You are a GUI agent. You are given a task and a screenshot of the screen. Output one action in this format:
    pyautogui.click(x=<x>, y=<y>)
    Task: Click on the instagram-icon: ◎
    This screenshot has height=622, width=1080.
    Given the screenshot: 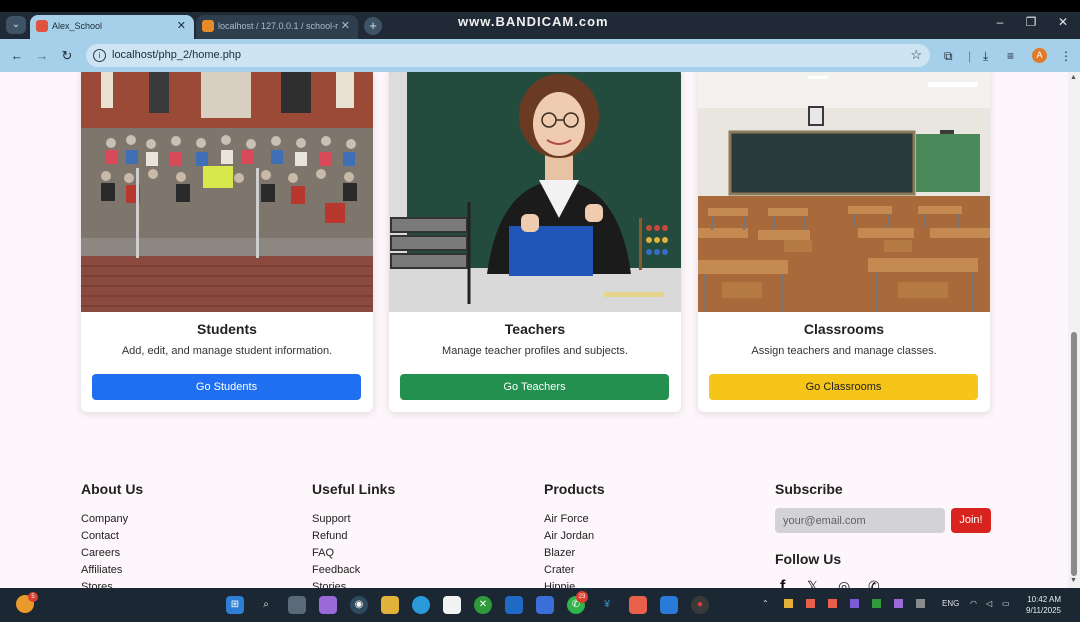 What is the action you would take?
    pyautogui.click(x=844, y=583)
    